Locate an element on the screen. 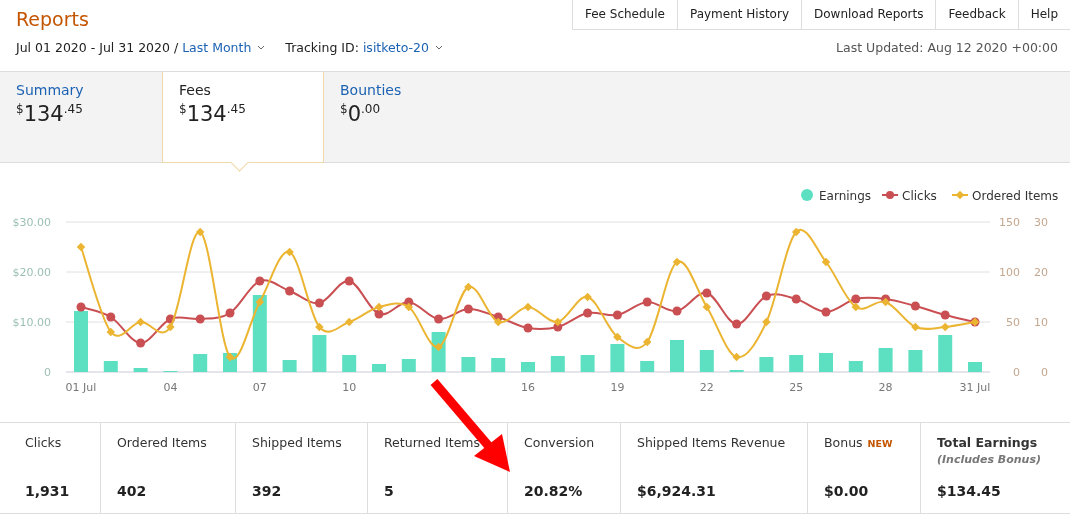  stat-label: Shipped Items is located at coordinates (297, 442).